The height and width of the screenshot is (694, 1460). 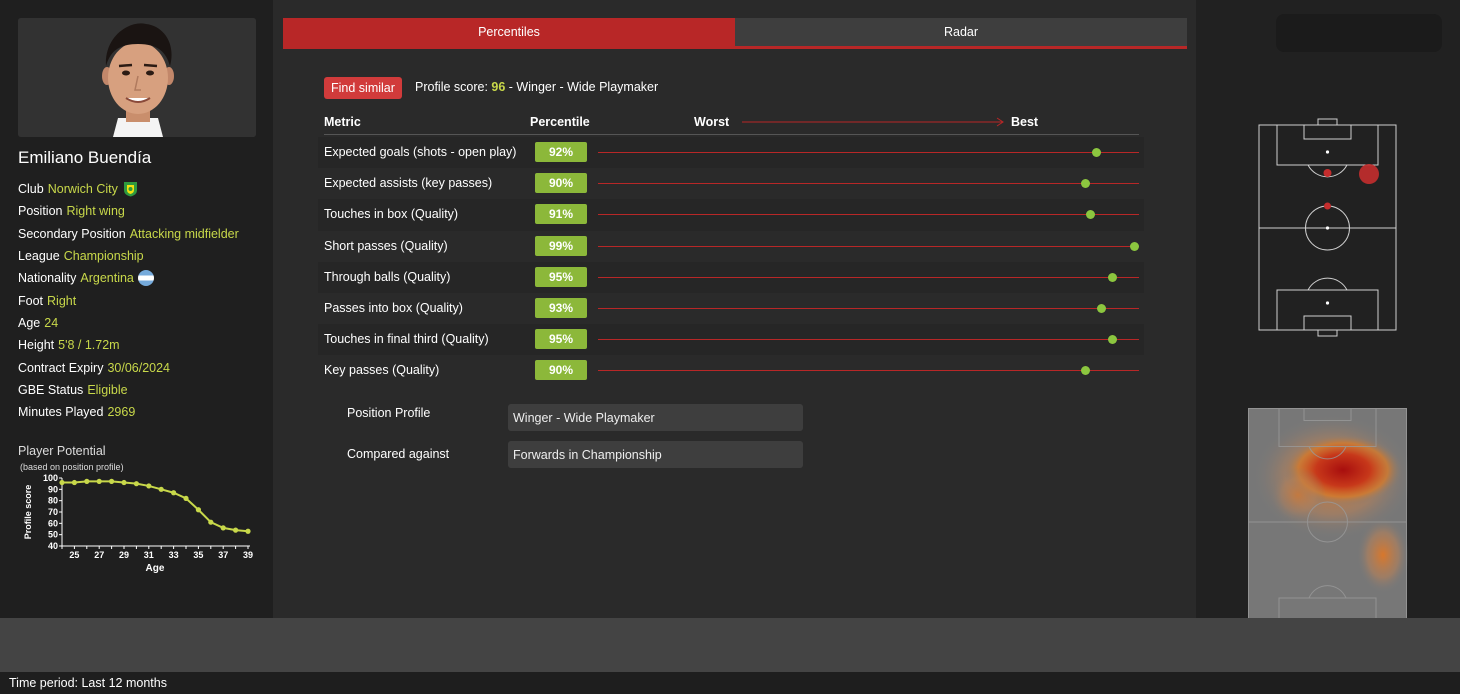 I want to click on metric-row: Touches in box (Quality) 91%, so click(x=731, y=215).